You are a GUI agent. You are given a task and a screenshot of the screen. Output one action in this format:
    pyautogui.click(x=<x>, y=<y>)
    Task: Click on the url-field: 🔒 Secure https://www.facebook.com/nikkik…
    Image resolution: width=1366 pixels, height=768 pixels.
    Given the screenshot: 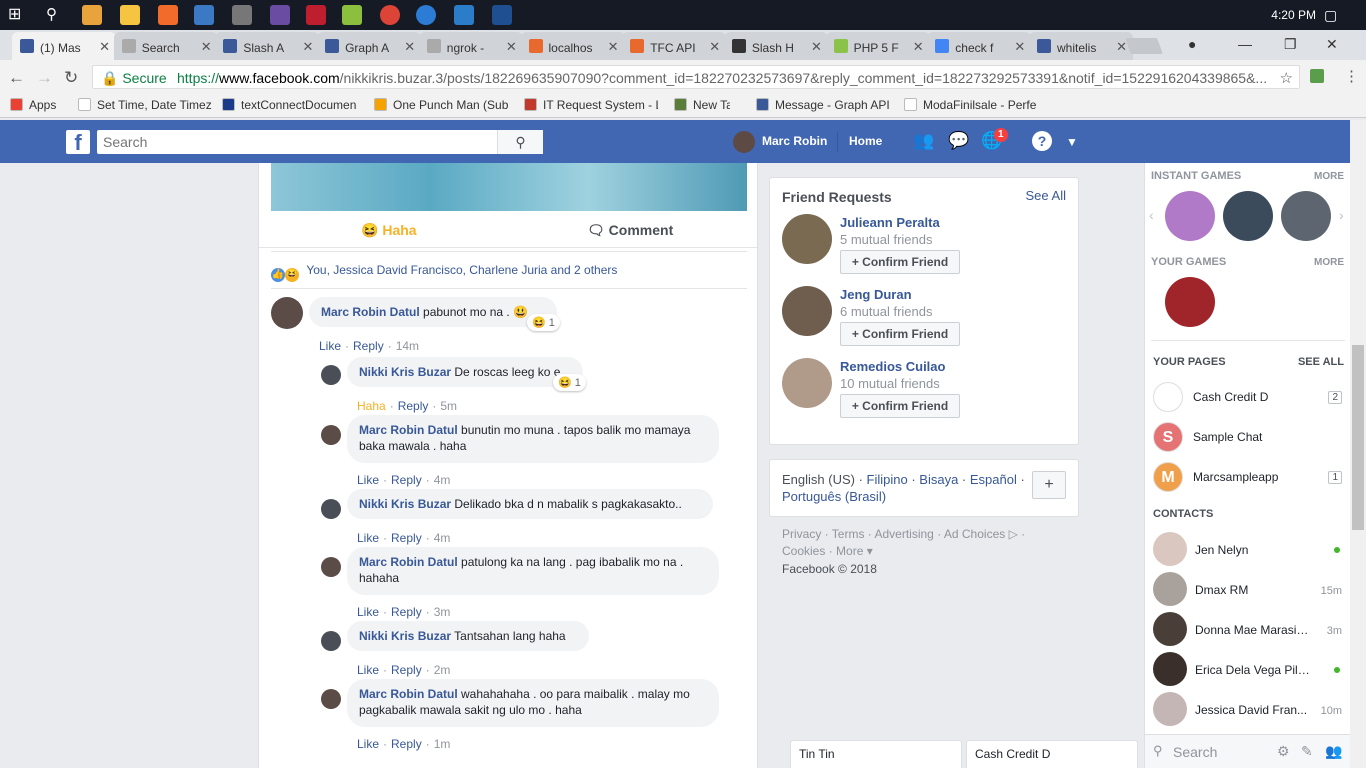 What is the action you would take?
    pyautogui.click(x=696, y=77)
    